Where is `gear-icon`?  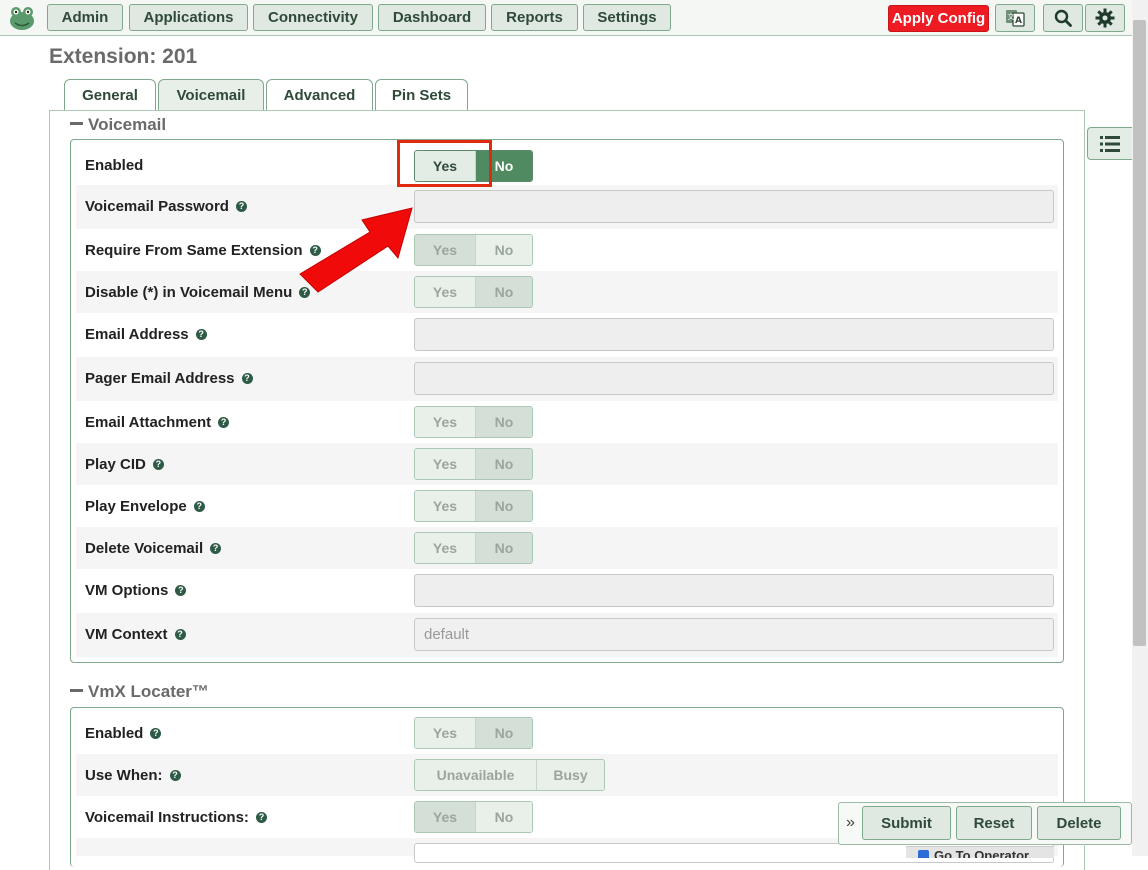
gear-icon is located at coordinates (1105, 18).